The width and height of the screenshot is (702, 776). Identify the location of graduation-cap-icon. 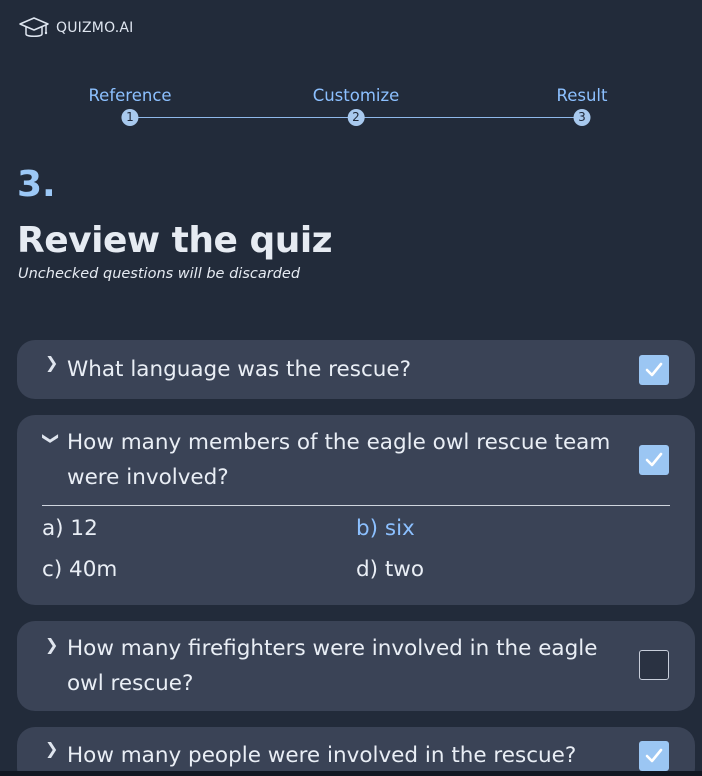
(34, 27).